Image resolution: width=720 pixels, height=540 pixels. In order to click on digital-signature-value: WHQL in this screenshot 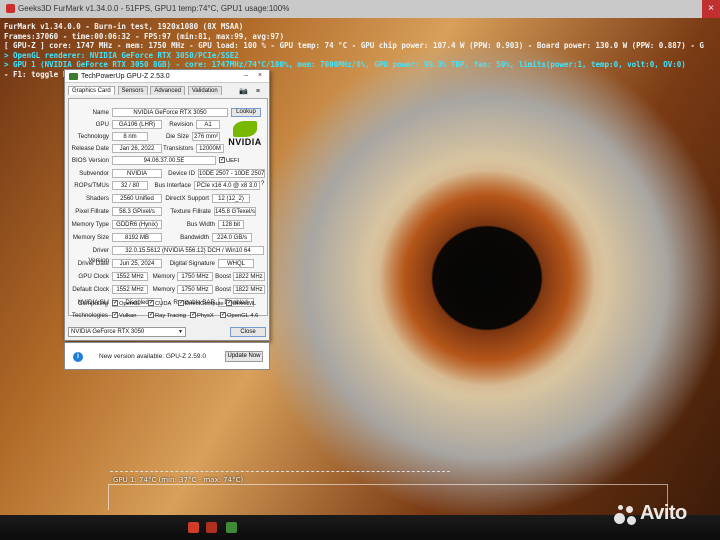, I will do `click(236, 263)`.